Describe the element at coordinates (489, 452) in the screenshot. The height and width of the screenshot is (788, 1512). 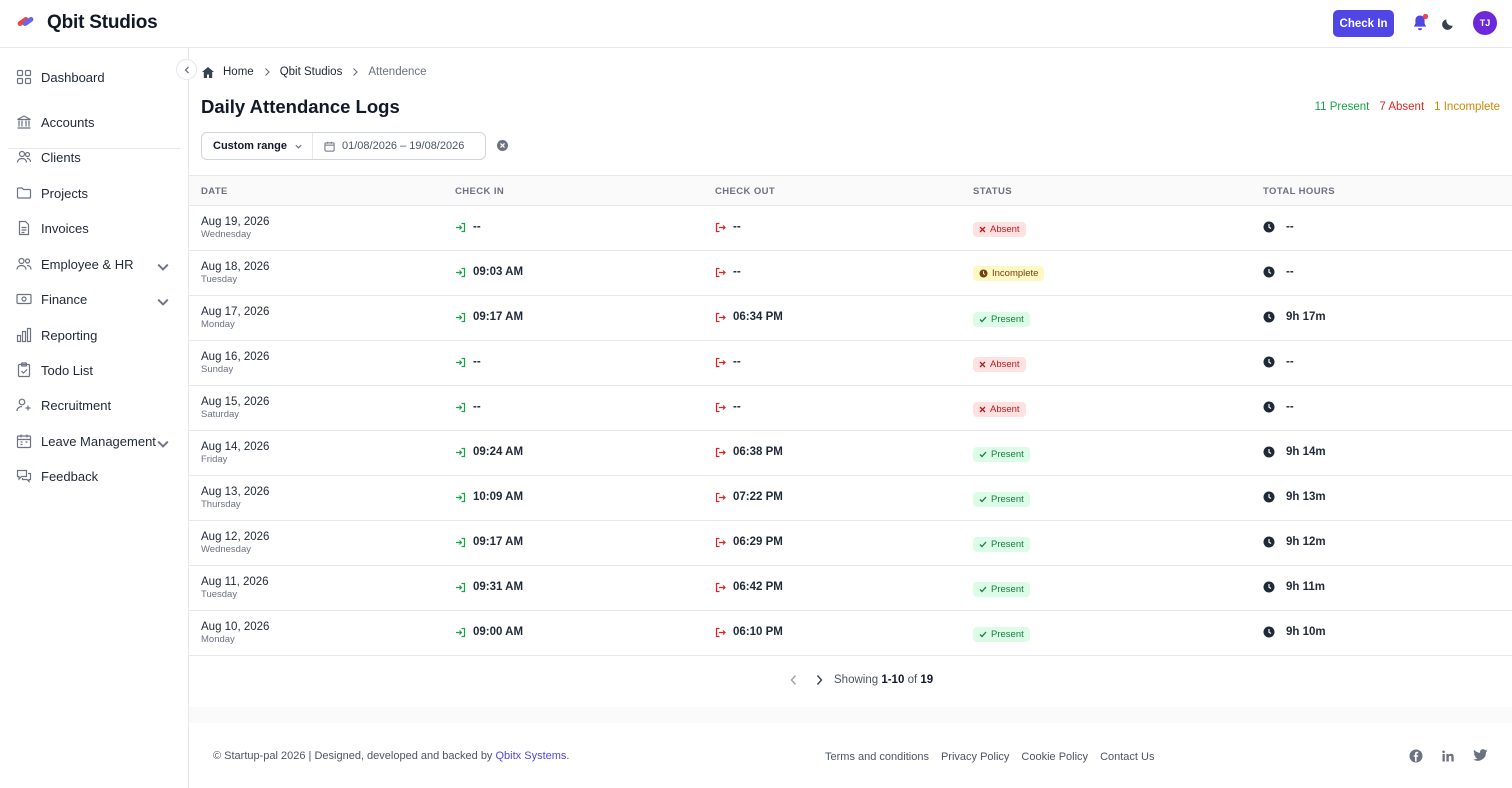
I see `check-in-cell: 09:24 AM` at that location.